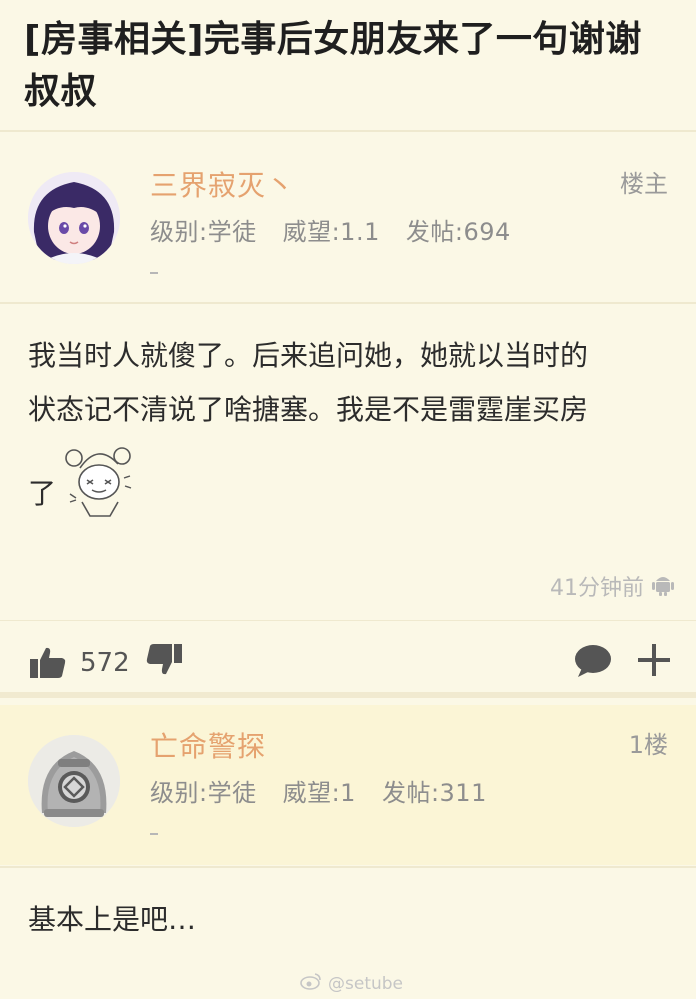 The height and width of the screenshot is (999, 696). What do you see at coordinates (366, 983) in the screenshot?
I see `watermark-text: @setube` at bounding box center [366, 983].